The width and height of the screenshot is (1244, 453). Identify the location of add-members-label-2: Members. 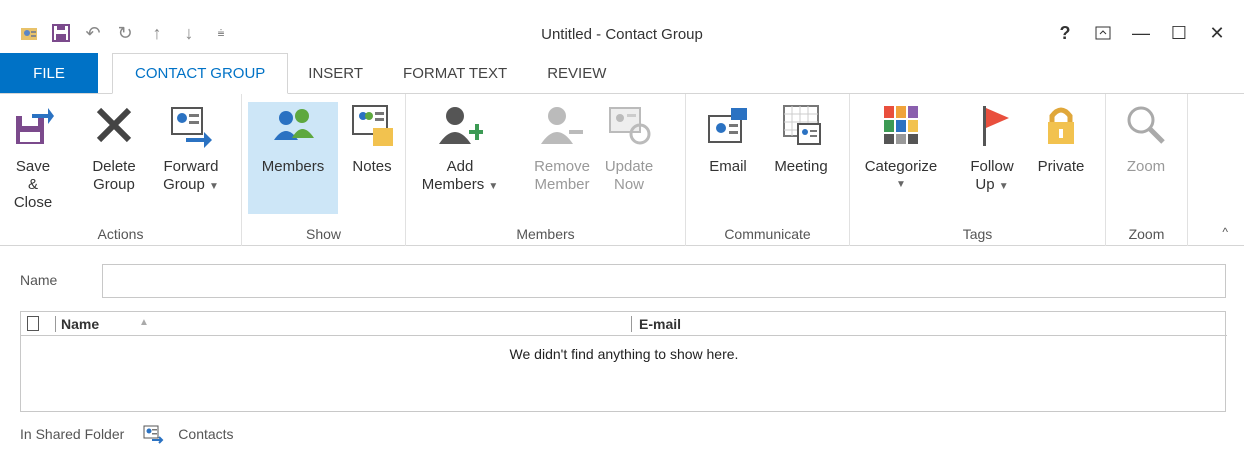
(453, 184).